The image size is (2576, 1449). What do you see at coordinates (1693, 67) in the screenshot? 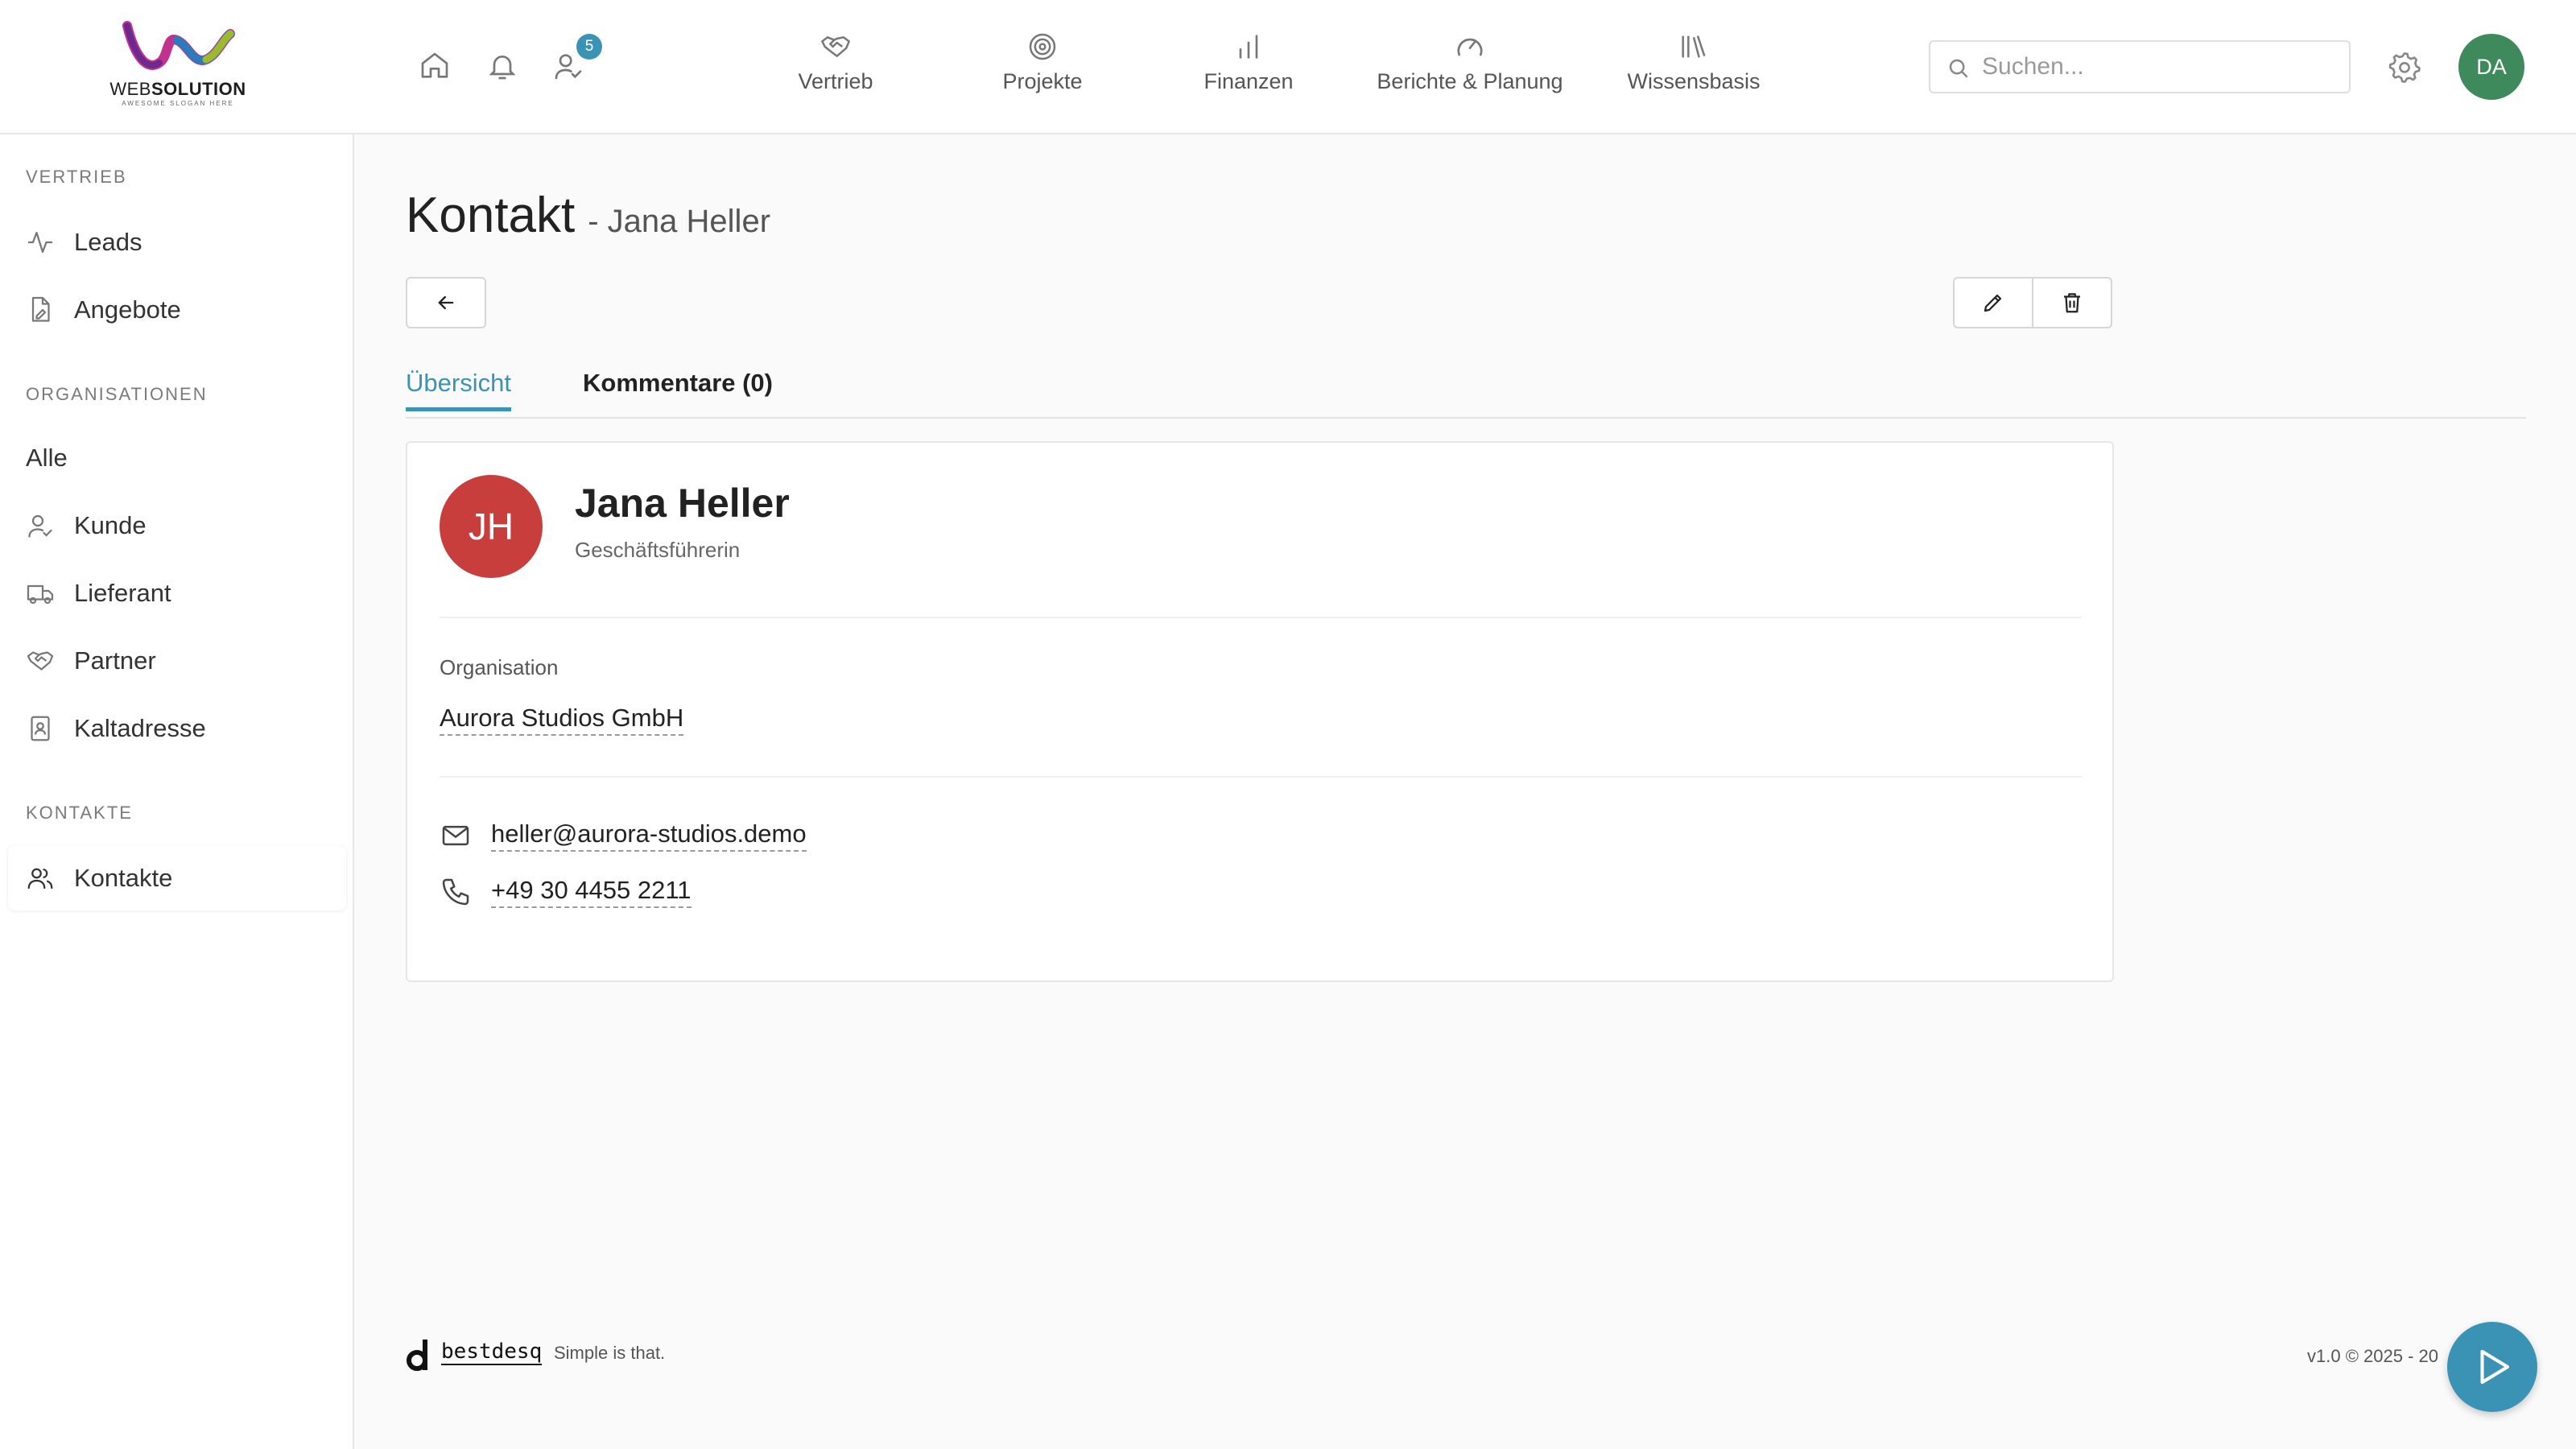
I see `nav-wissensbasis: Wissensbasis` at bounding box center [1693, 67].